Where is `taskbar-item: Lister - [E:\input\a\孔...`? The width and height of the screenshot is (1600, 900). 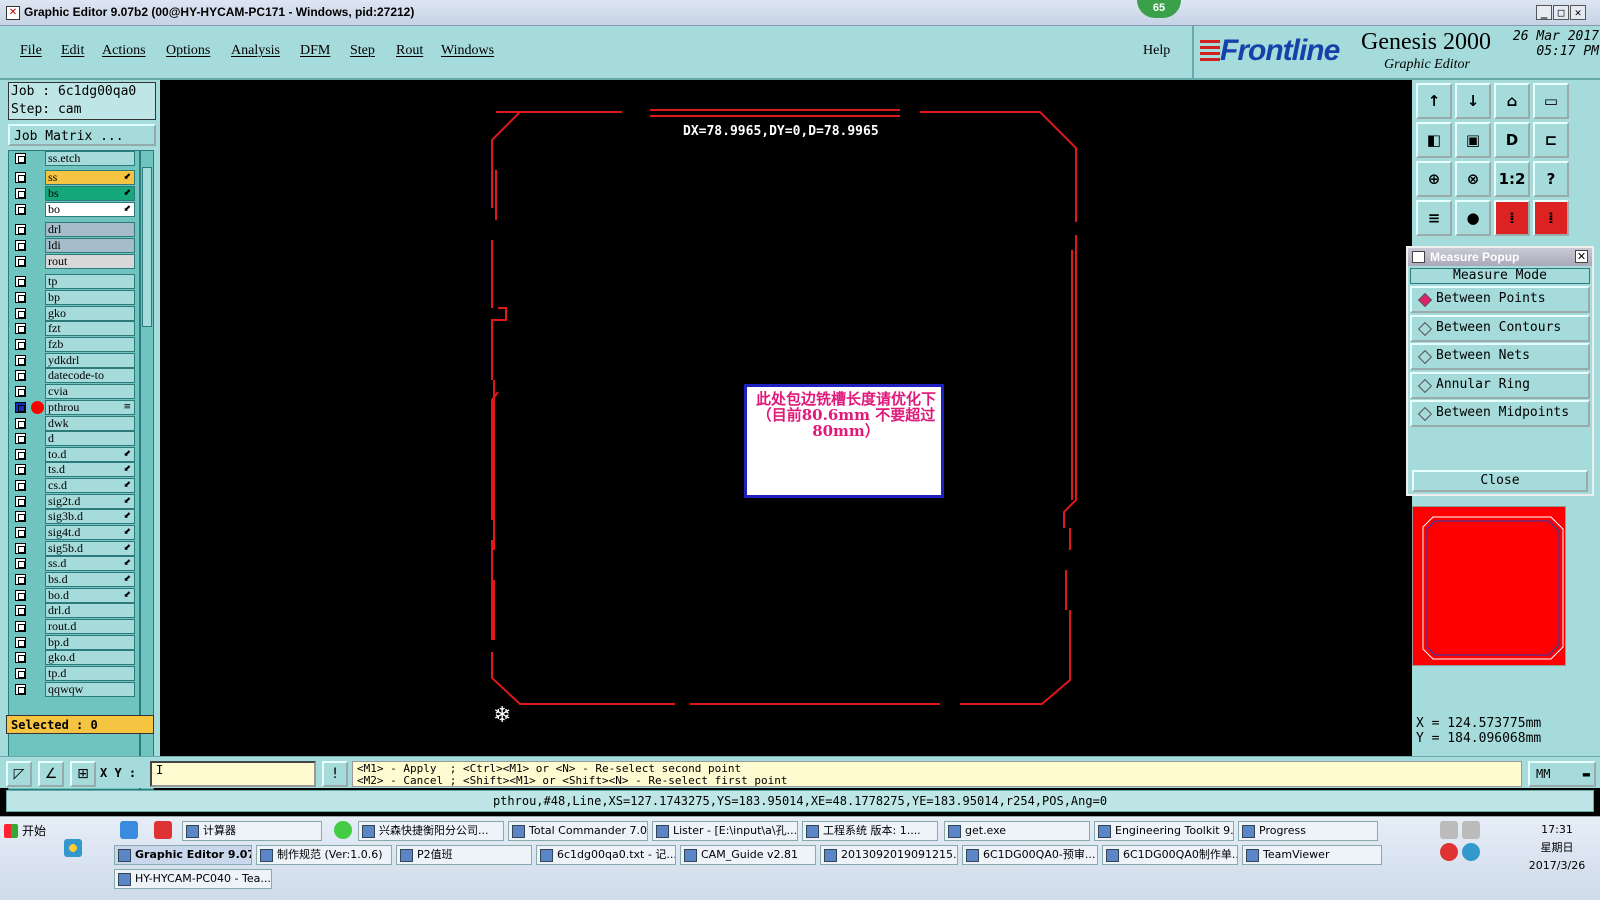 taskbar-item: Lister - [E:\input\a\孔... is located at coordinates (725, 831).